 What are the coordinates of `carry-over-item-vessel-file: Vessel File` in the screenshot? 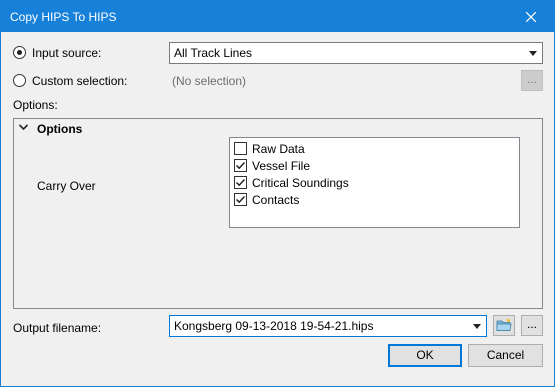 It's located at (374, 166).